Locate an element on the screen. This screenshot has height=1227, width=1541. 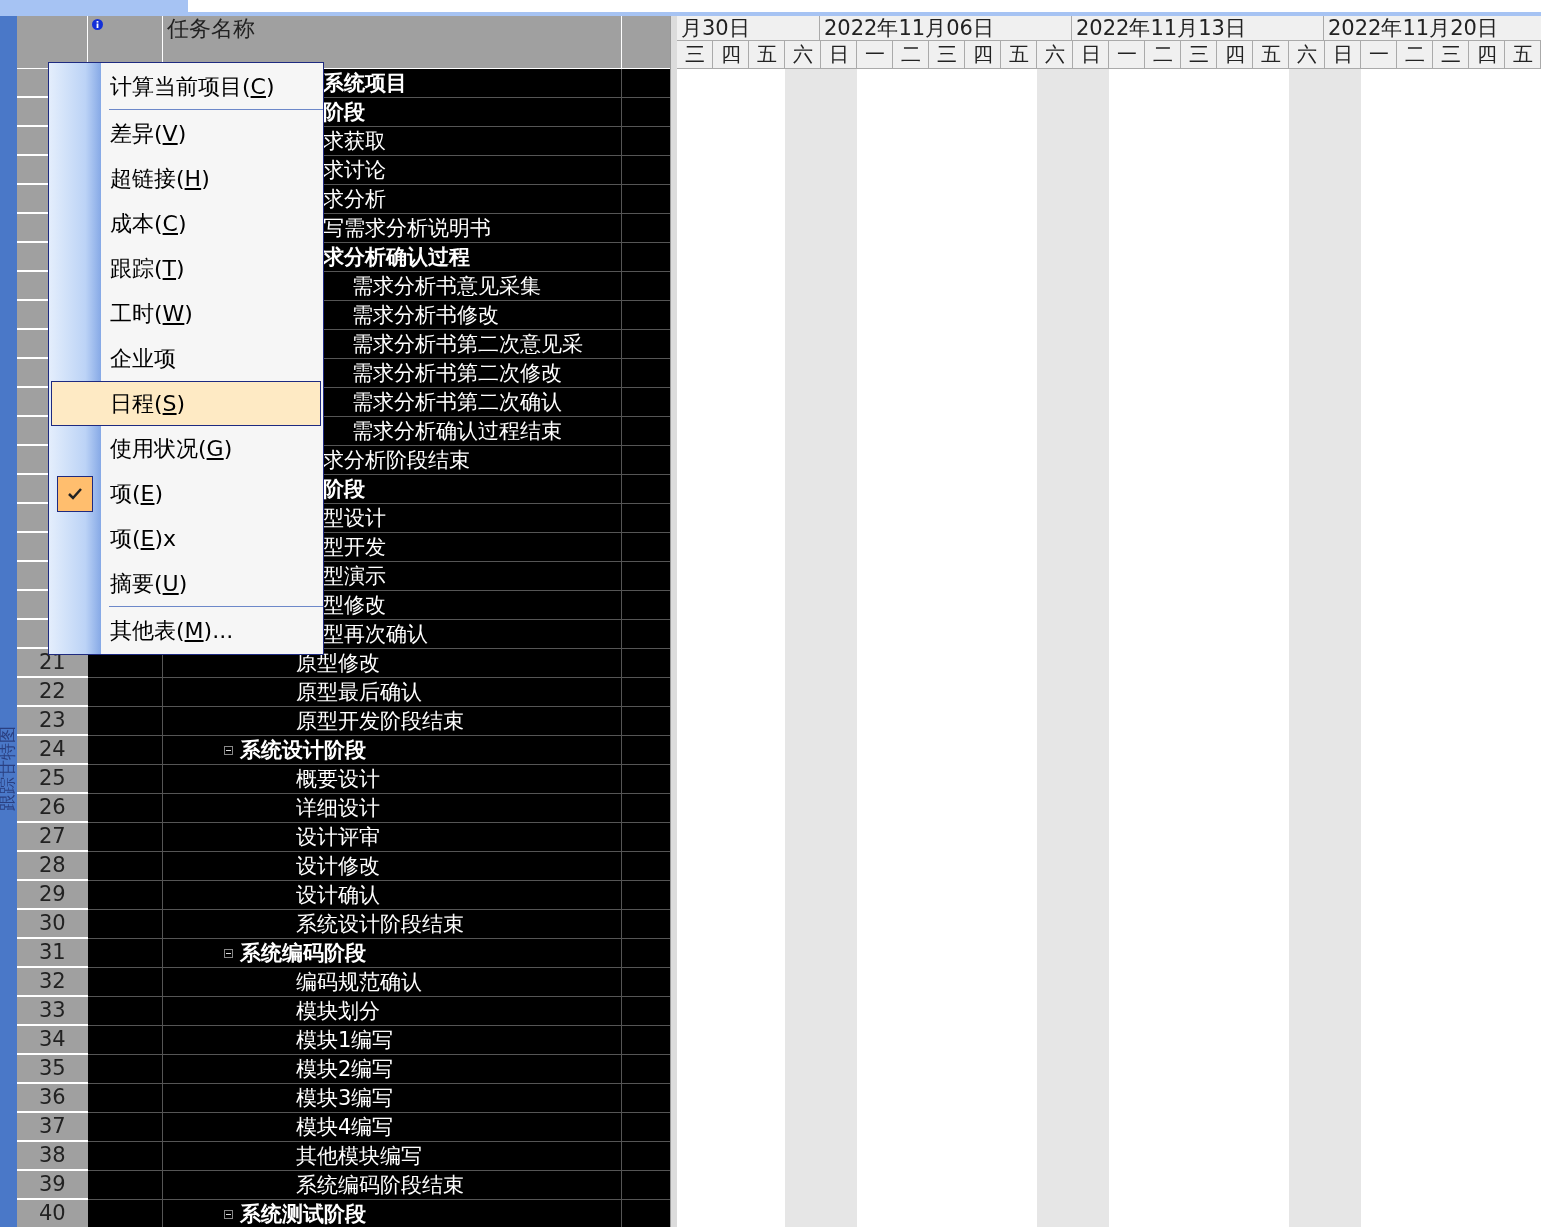
week-header: 月30日 is located at coordinates (748, 28).